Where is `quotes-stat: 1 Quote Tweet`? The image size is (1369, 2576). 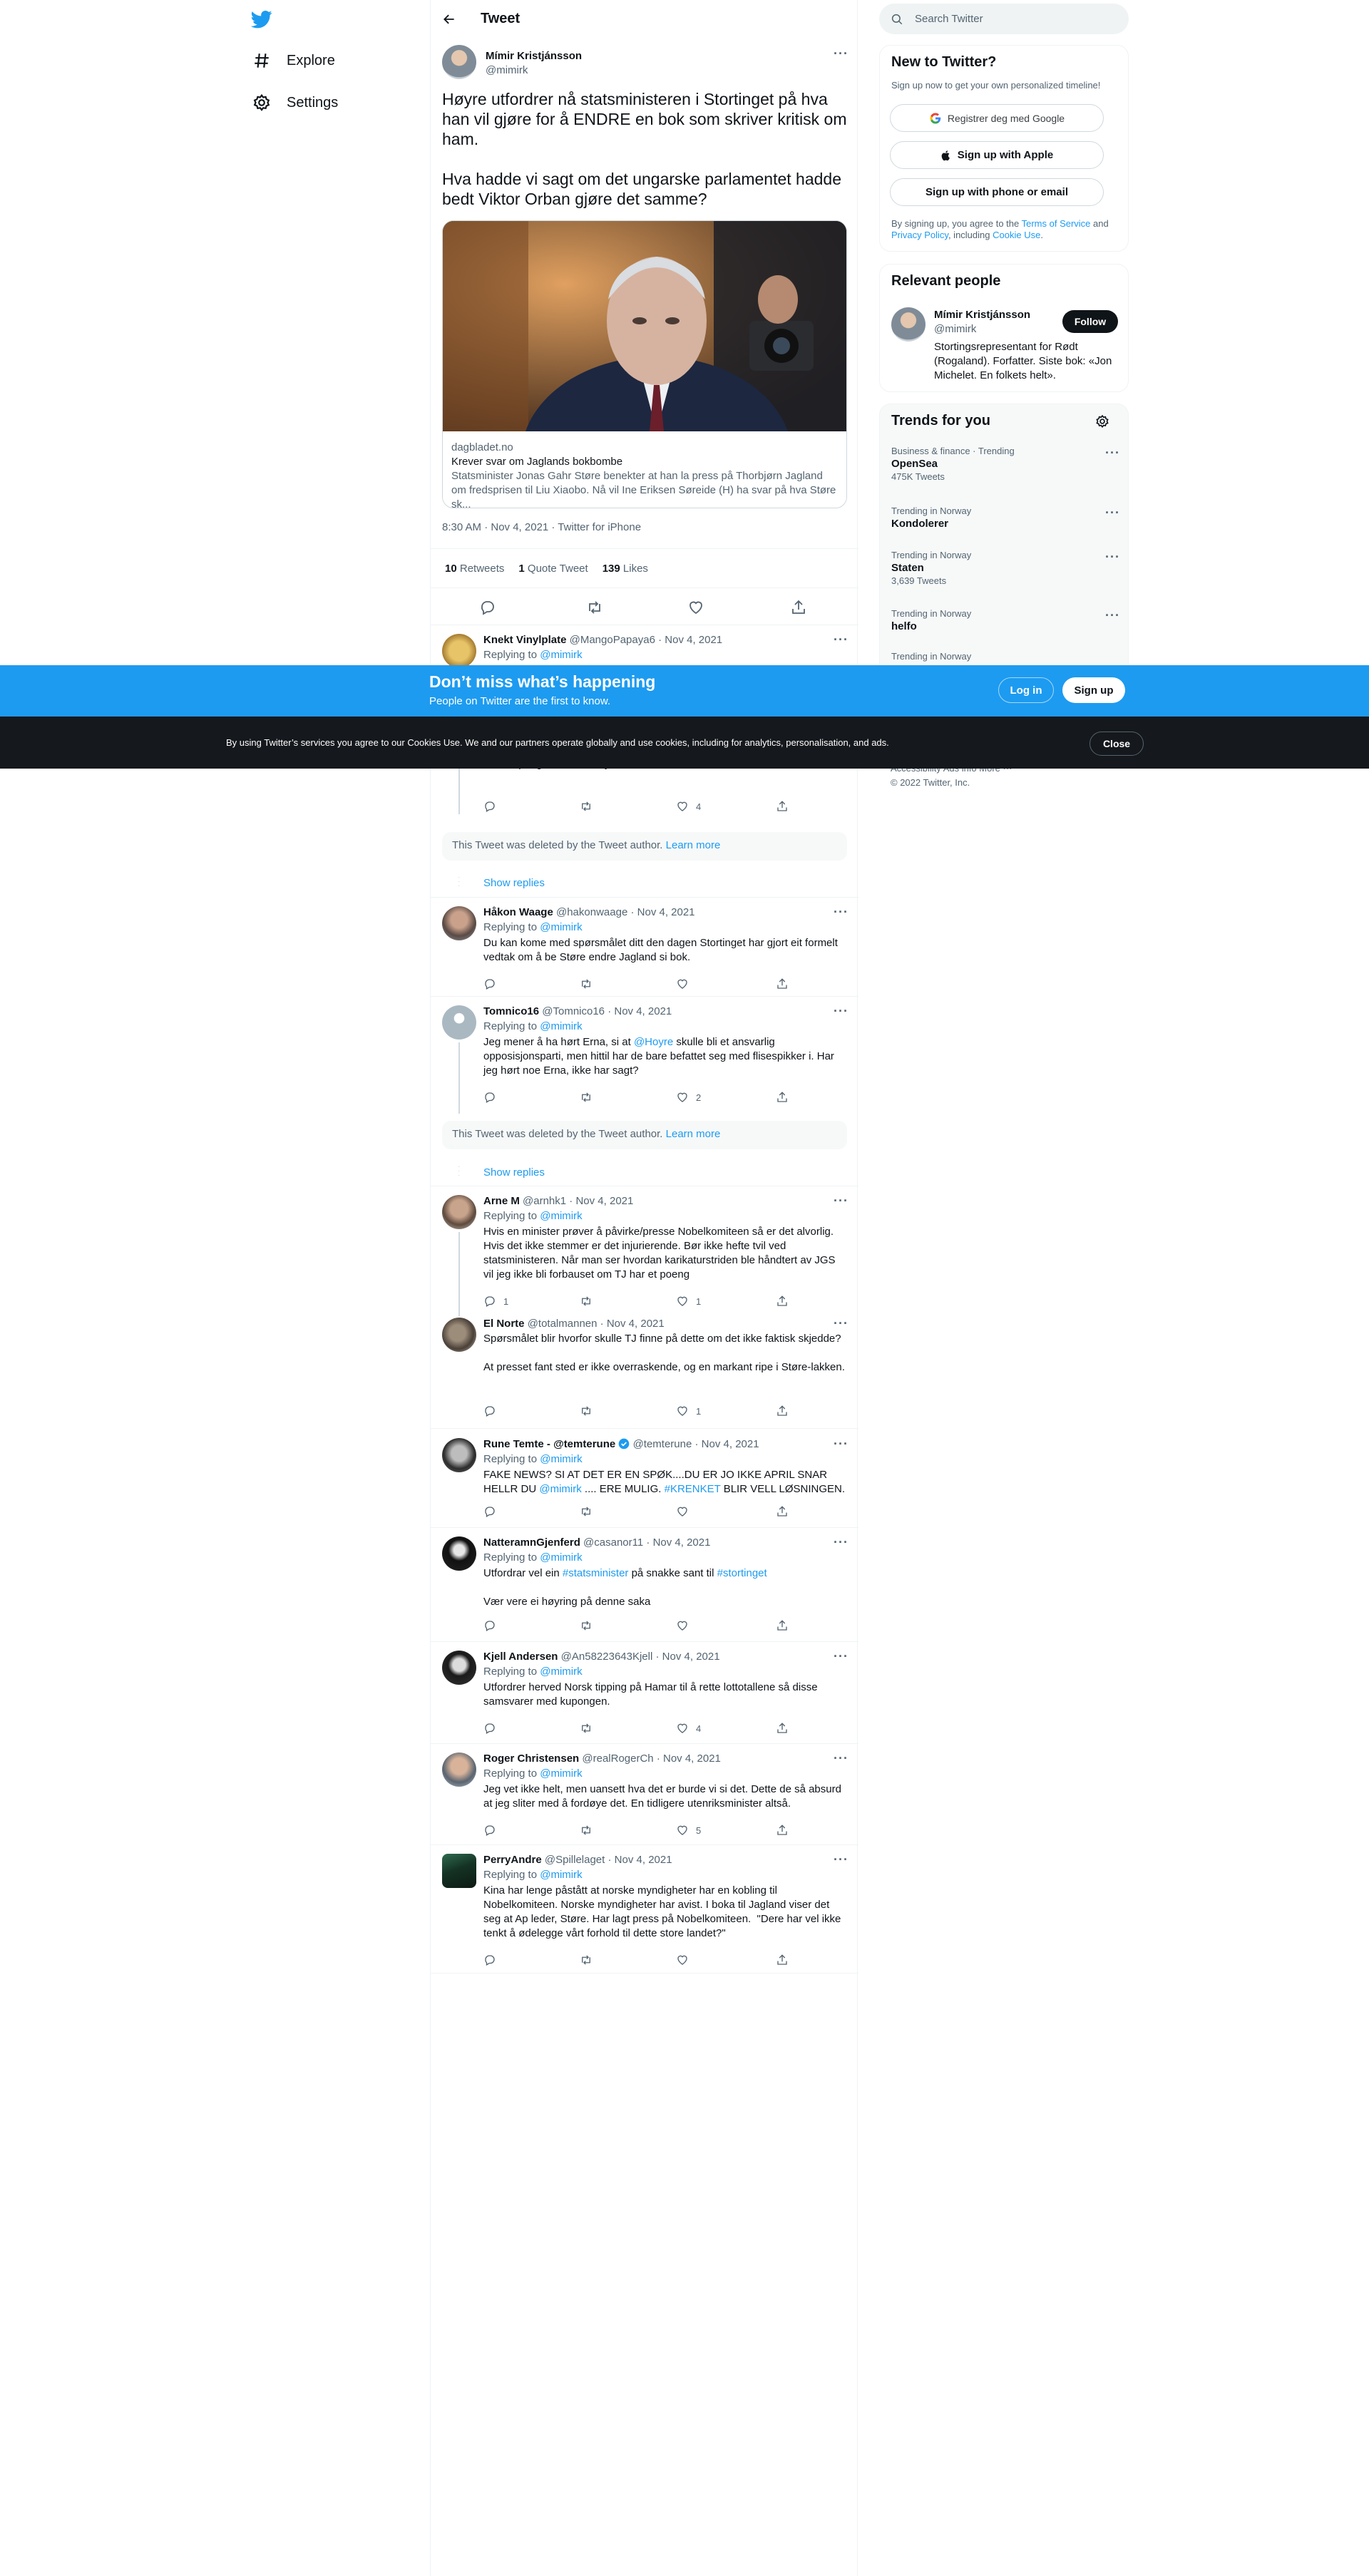 quotes-stat: 1 Quote Tweet is located at coordinates (553, 569).